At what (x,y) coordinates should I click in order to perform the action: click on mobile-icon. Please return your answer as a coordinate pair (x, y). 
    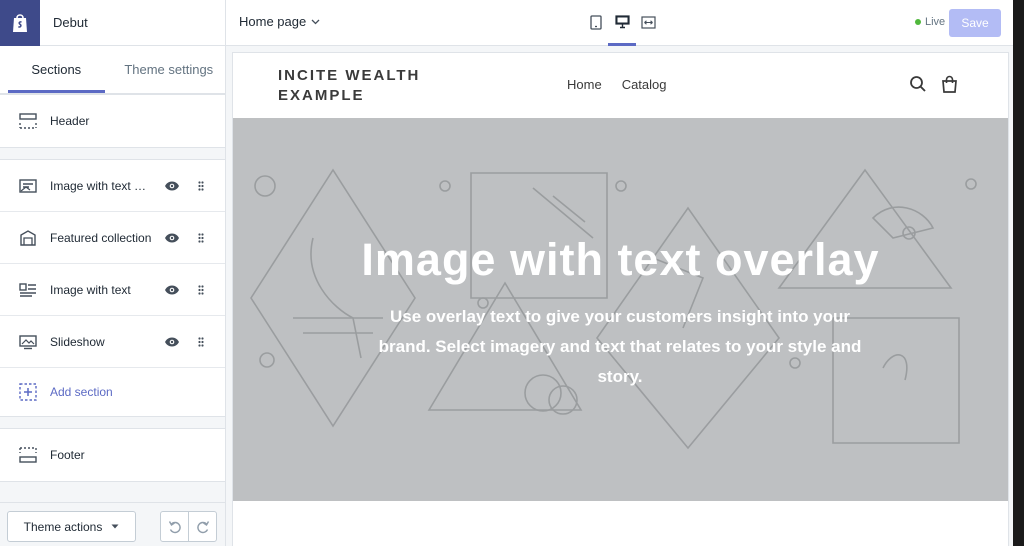
    Looking at the image, I should click on (596, 22).